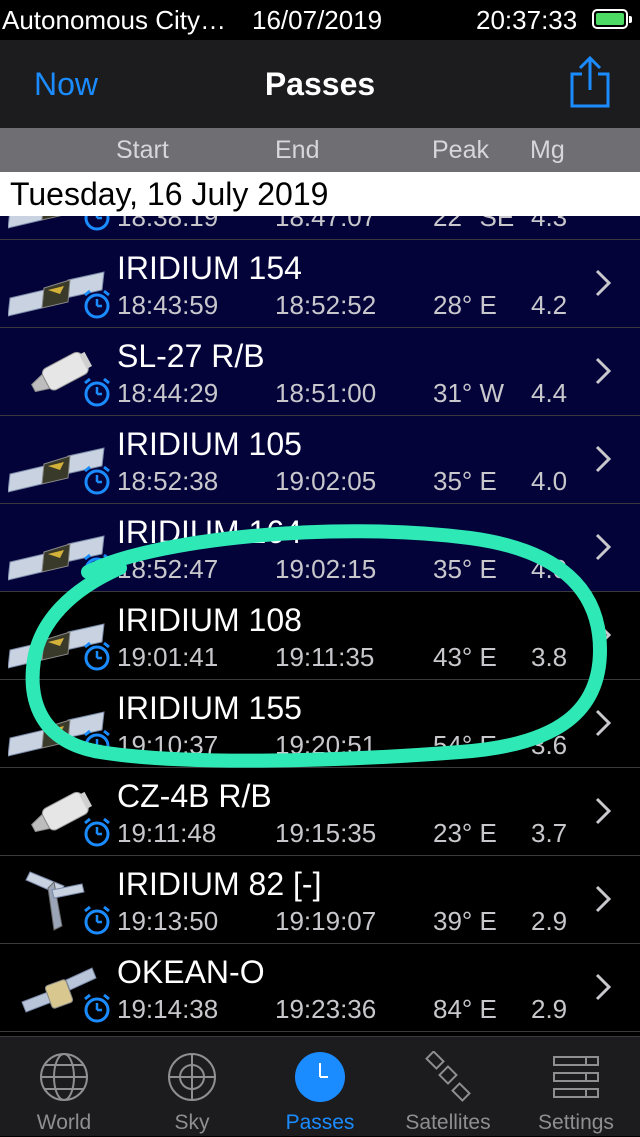 The image size is (640, 1137). Describe the element at coordinates (209, 708) in the screenshot. I see `pass-satellite-name: IRIDIUM 155` at that location.